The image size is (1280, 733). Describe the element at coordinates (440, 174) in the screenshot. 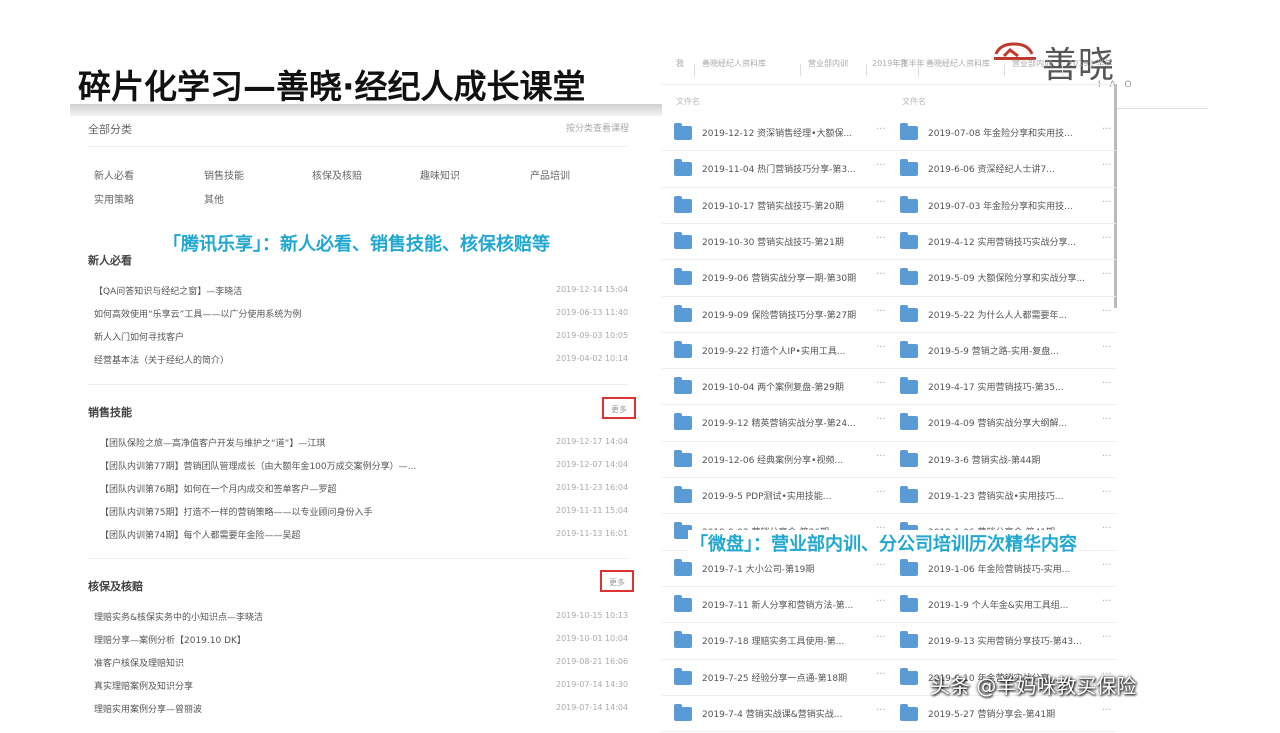

I see `category-fun-knowledge: 趣味知识` at that location.